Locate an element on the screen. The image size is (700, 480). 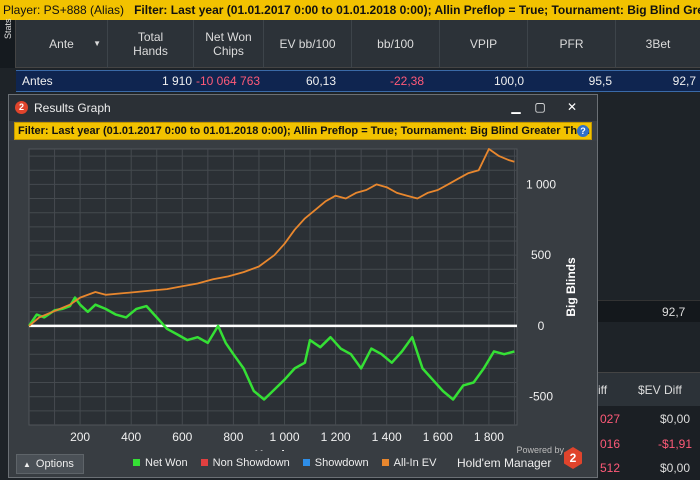
col-net-won-label: Net Won Chips is located at coordinates (228, 44).